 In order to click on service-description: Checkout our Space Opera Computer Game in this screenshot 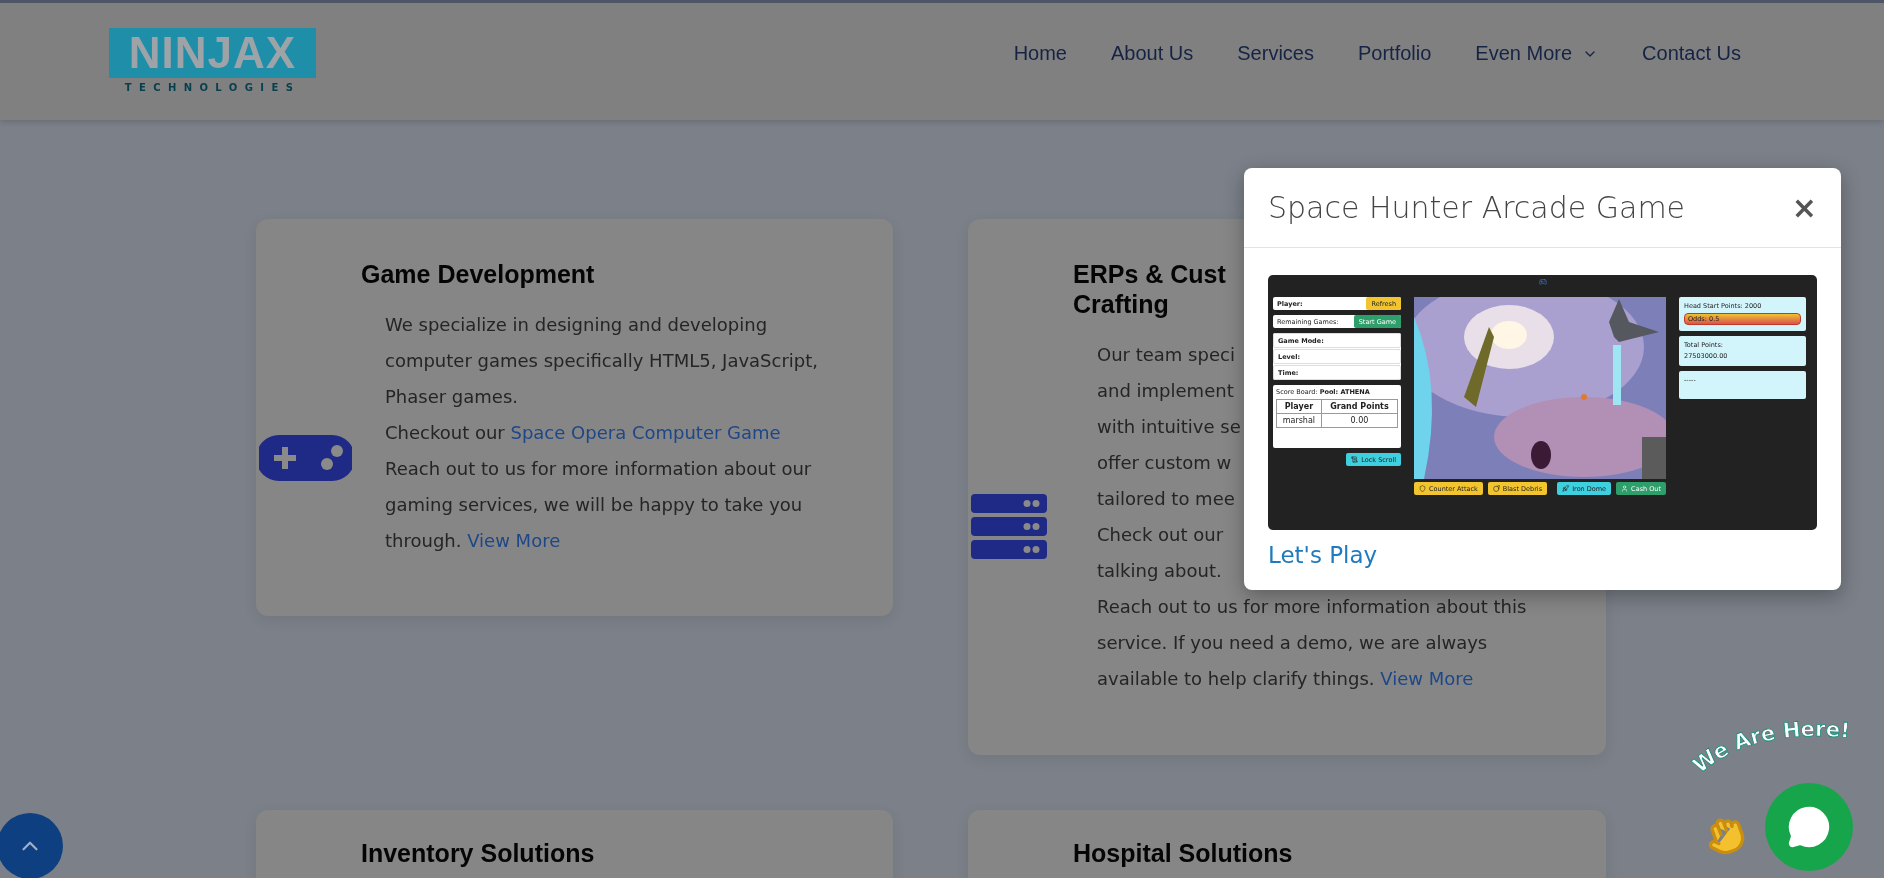, I will do `click(583, 433)`.